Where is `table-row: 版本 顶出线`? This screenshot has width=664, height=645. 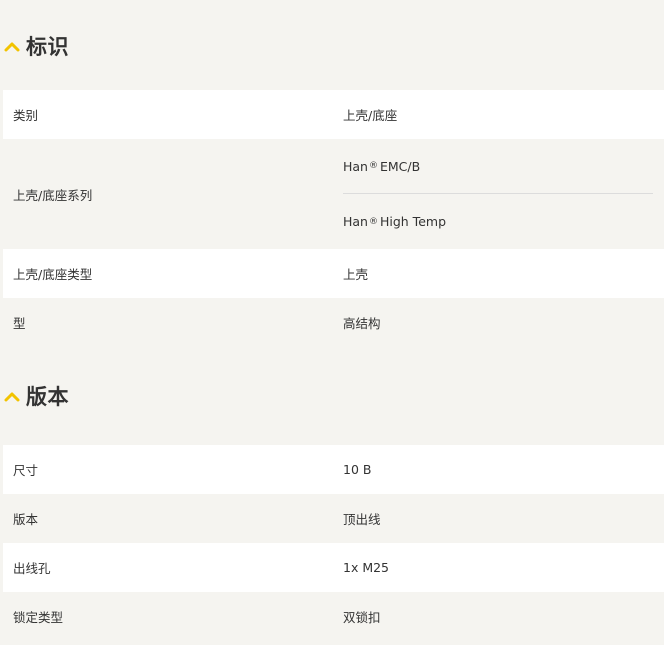 table-row: 版本 顶出线 is located at coordinates (333, 518).